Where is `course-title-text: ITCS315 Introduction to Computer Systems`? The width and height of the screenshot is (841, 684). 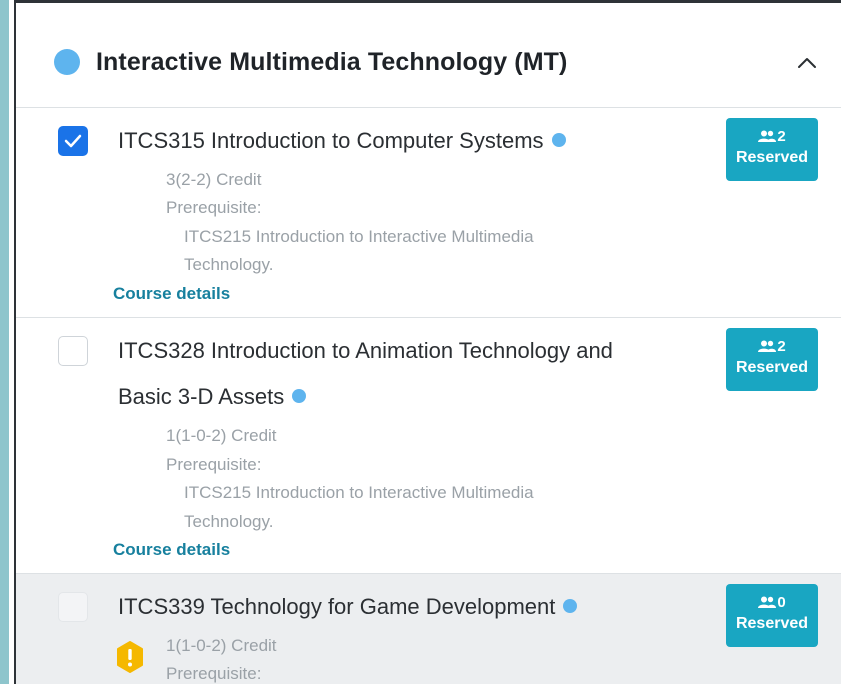 course-title-text: ITCS315 Introduction to Computer Systems is located at coordinates (331, 140).